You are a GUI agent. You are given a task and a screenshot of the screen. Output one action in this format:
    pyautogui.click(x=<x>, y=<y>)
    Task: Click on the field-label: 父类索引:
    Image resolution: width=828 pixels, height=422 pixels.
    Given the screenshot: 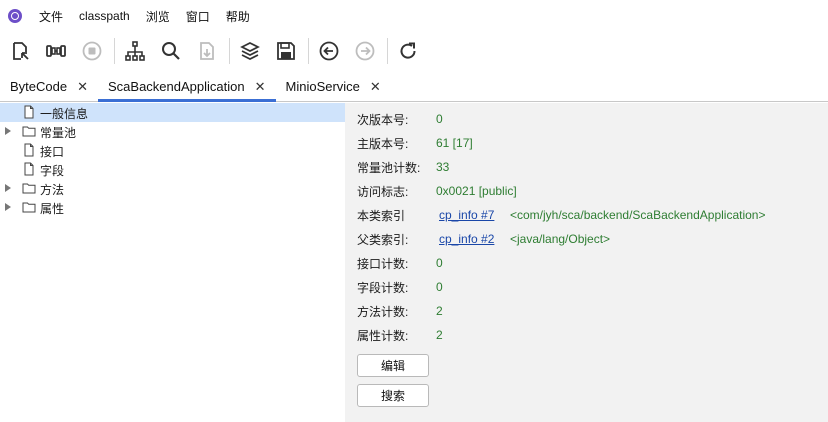 What is the action you would take?
    pyautogui.click(x=383, y=239)
    